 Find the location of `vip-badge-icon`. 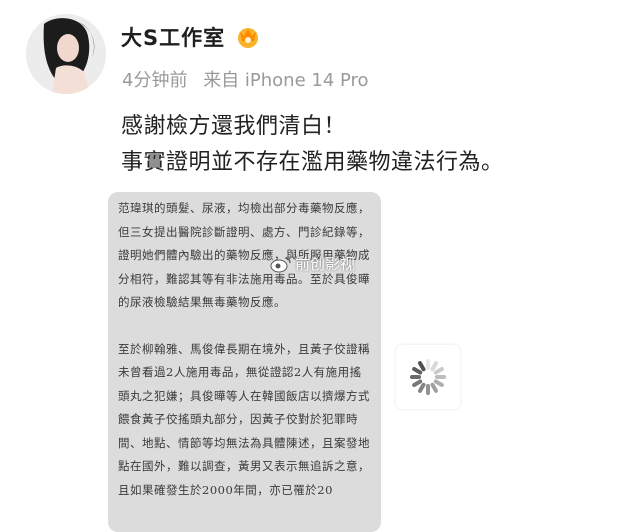

vip-badge-icon is located at coordinates (248, 37).